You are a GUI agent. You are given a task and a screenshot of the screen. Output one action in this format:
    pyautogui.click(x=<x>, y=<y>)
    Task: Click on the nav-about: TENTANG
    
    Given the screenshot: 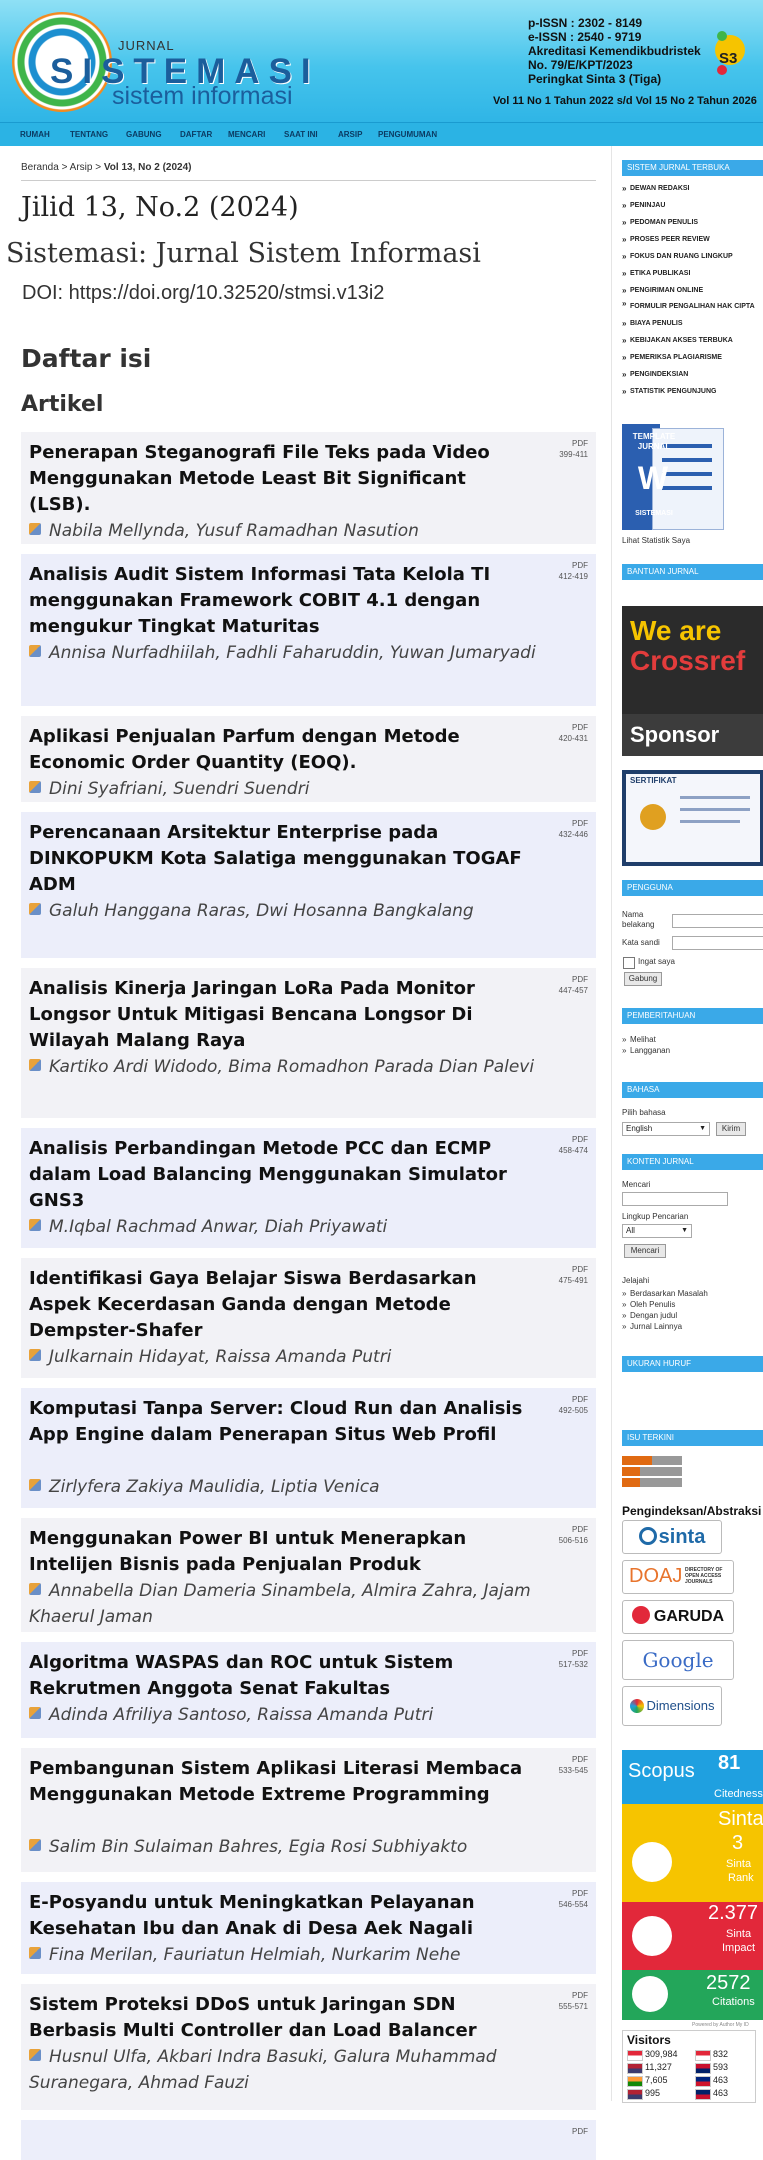 What is the action you would take?
    pyautogui.click(x=89, y=135)
    